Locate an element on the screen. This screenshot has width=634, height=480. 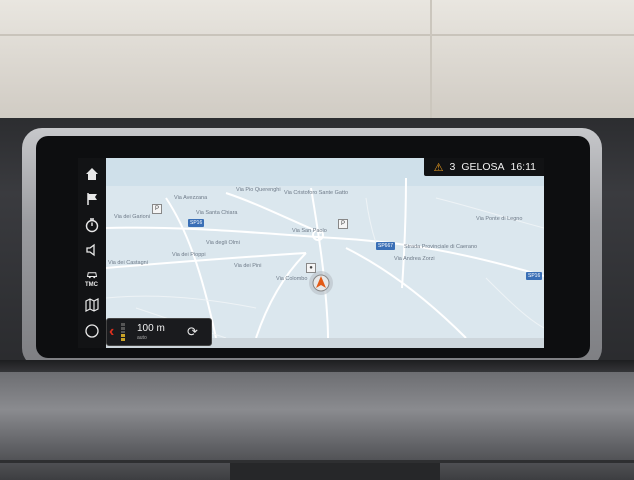
scale-value: 100 m is located at coordinates (151, 328).